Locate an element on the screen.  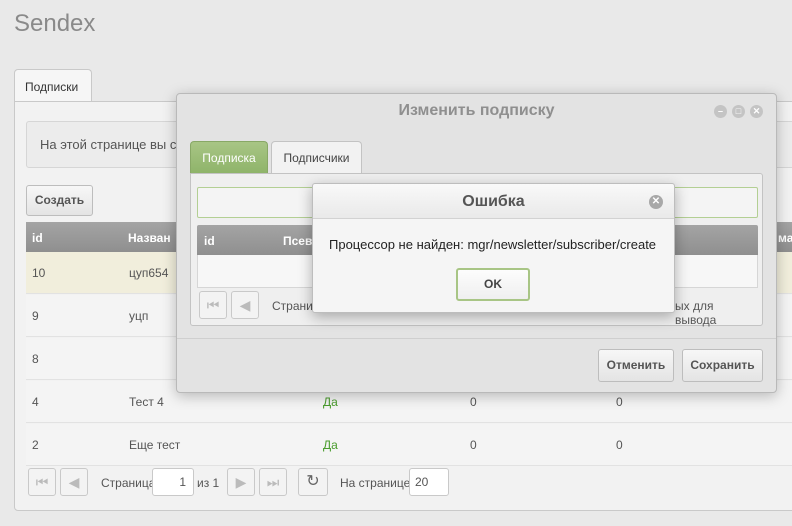
pager-of-label: из 1 is located at coordinates (208, 483).